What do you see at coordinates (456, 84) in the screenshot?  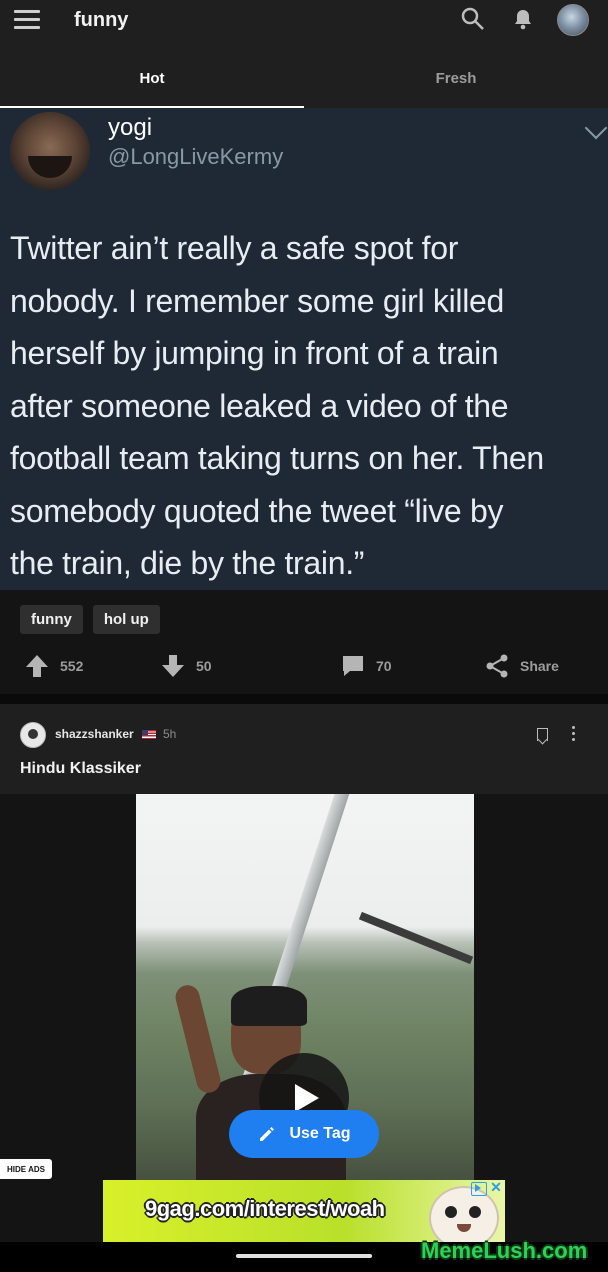 I see `tab-fresh: Fresh` at bounding box center [456, 84].